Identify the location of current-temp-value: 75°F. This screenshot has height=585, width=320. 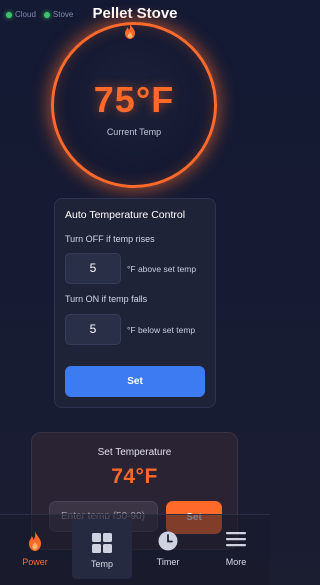
(134, 99).